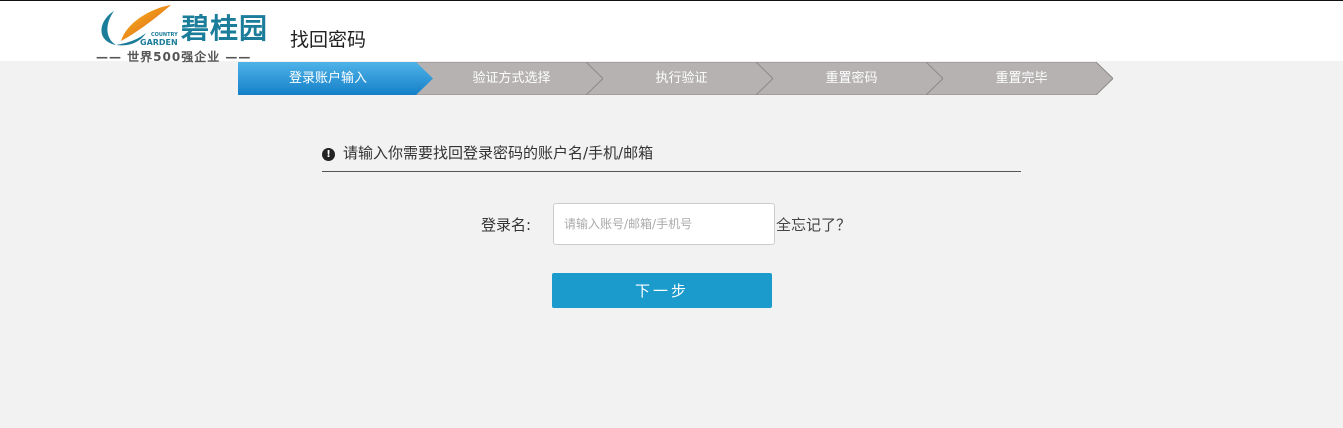 The image size is (1343, 428). I want to click on logo-slogan: —— 世界500强企业 ——, so click(174, 57).